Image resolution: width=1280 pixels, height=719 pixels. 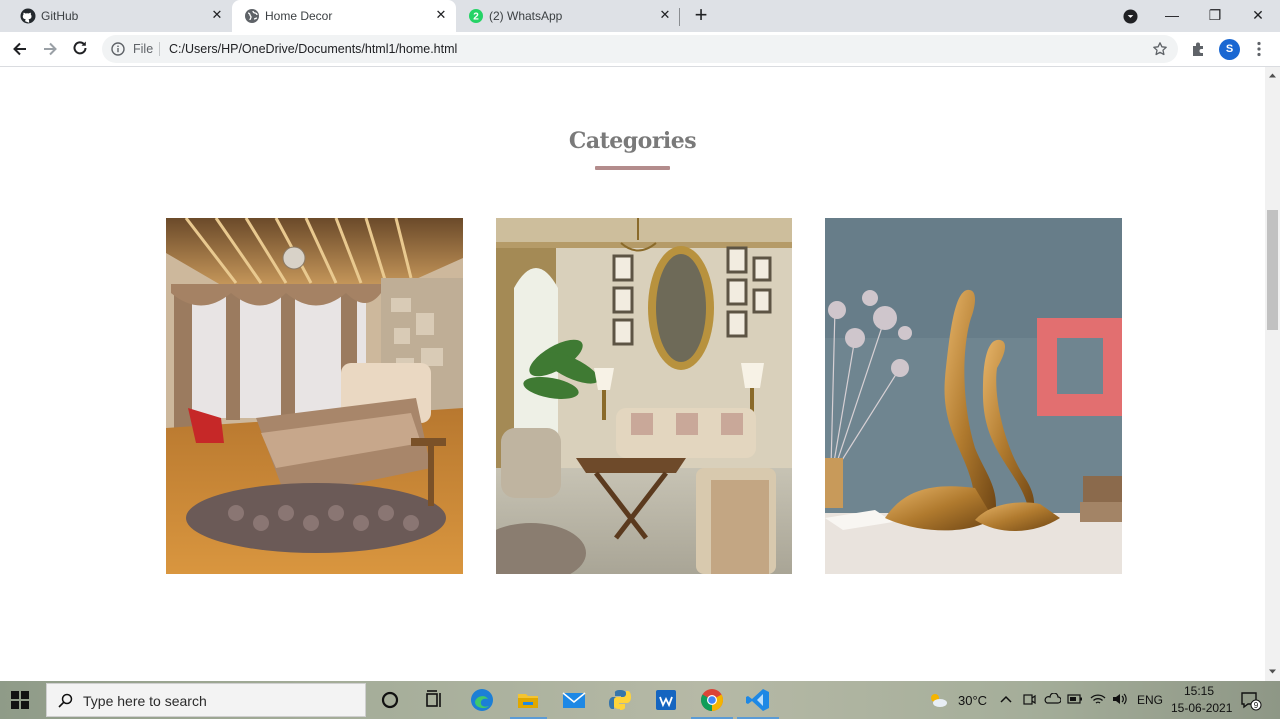 What do you see at coordinates (390, 700) in the screenshot?
I see `cortana-icon` at bounding box center [390, 700].